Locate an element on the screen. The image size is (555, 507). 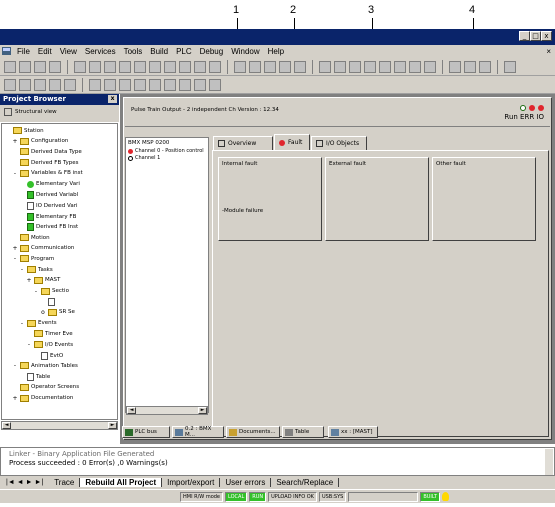
tree-item is located at coordinates (48, 302).